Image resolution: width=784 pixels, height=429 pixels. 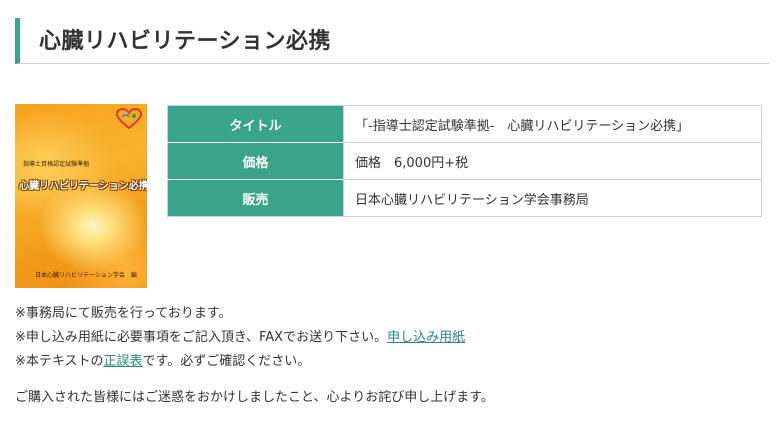 I want to click on application-form-link: 申し込み用紙, so click(x=426, y=337).